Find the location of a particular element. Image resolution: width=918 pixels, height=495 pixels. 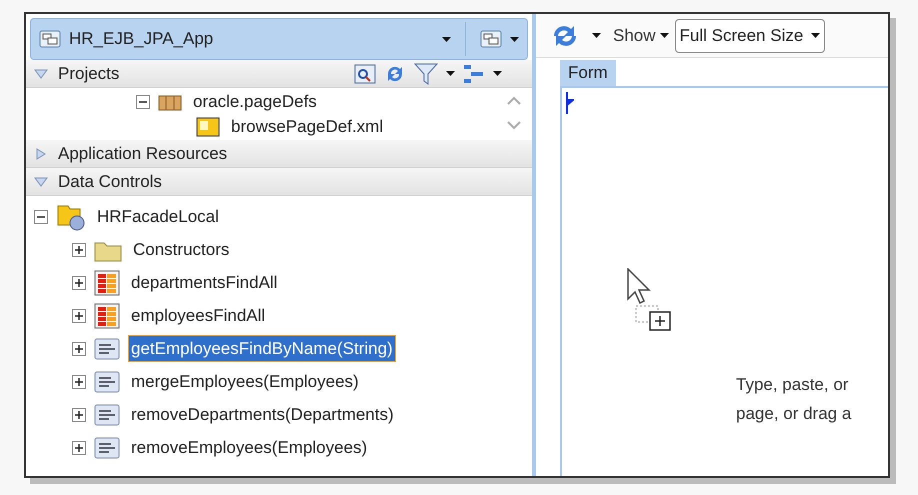

tree-item: HRFacadeLocal is located at coordinates (158, 216).